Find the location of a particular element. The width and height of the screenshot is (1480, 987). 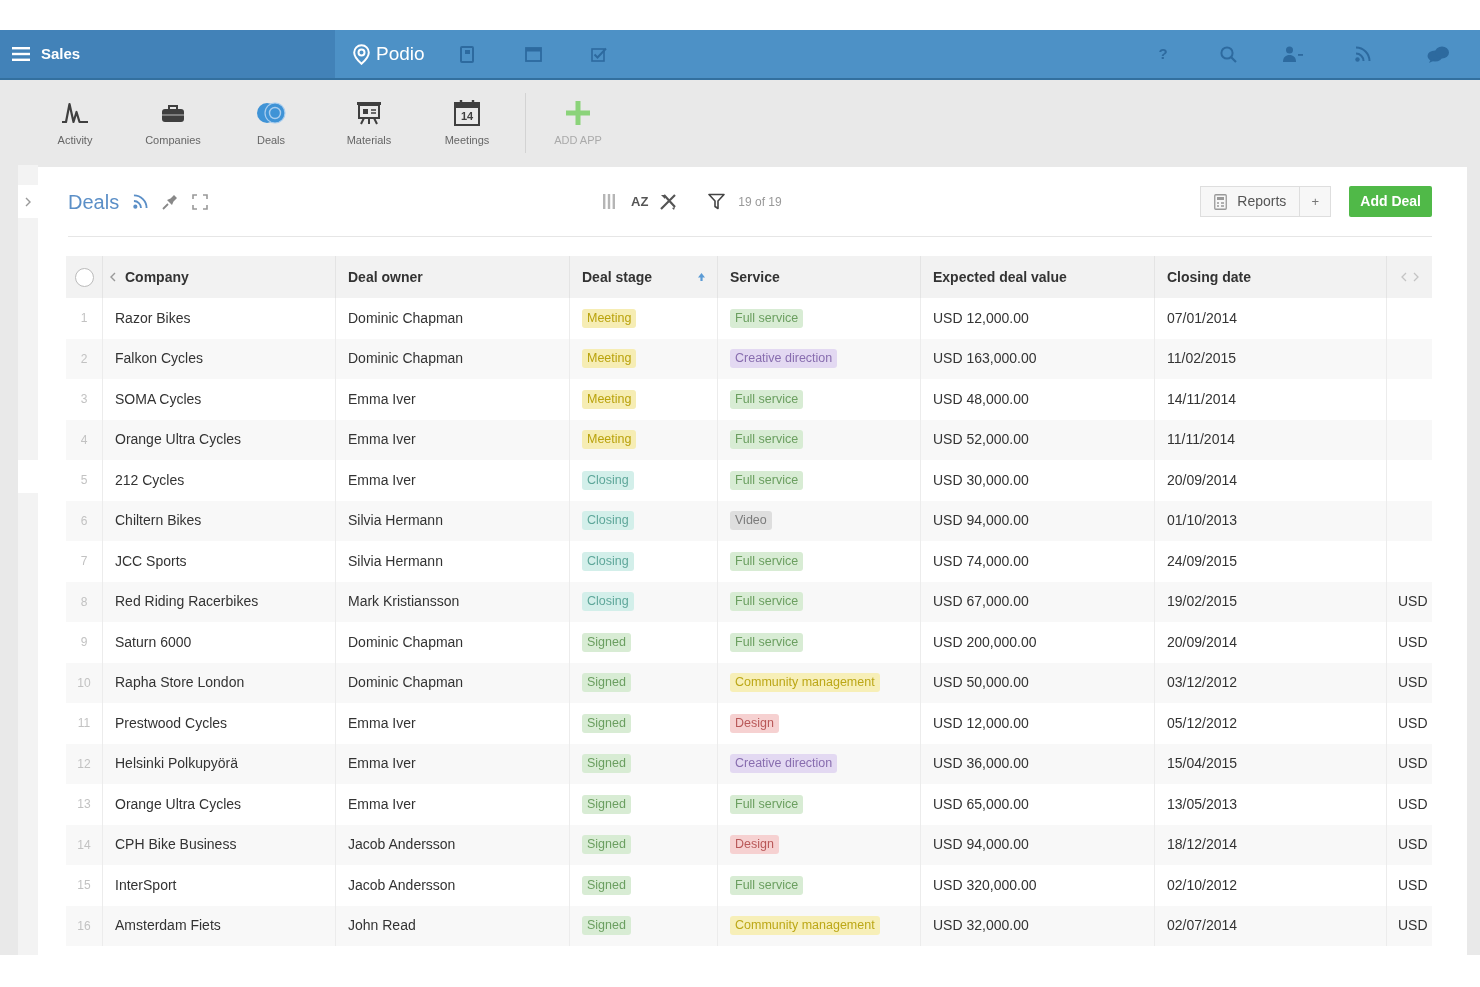

app-tab: Materials is located at coordinates (369, 122).